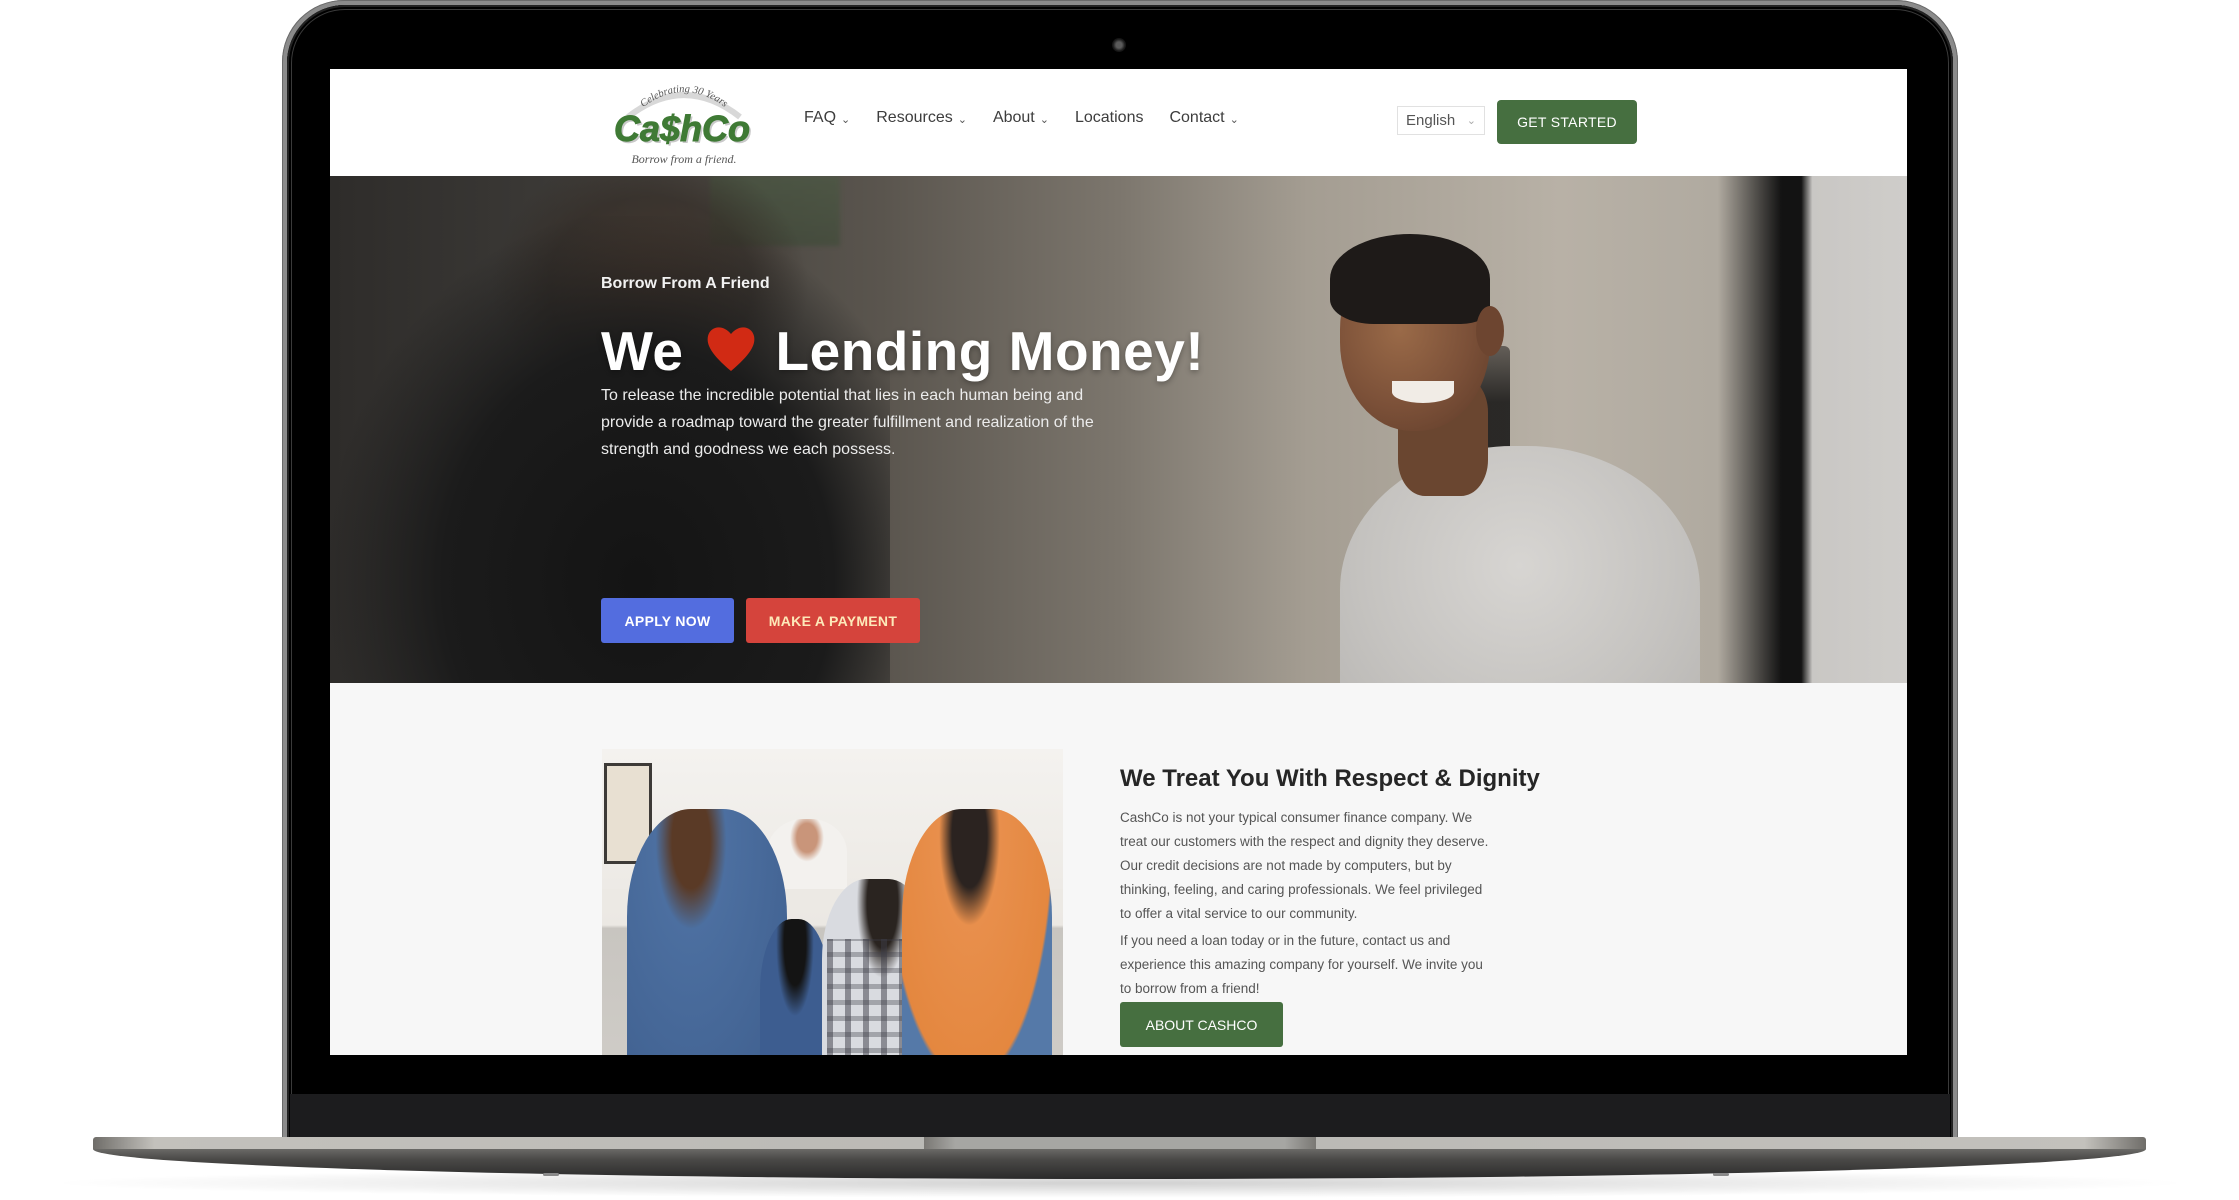 This screenshot has height=1200, width=2239. Describe the element at coordinates (914, 117) in the screenshot. I see `nav-label: Resources` at that location.